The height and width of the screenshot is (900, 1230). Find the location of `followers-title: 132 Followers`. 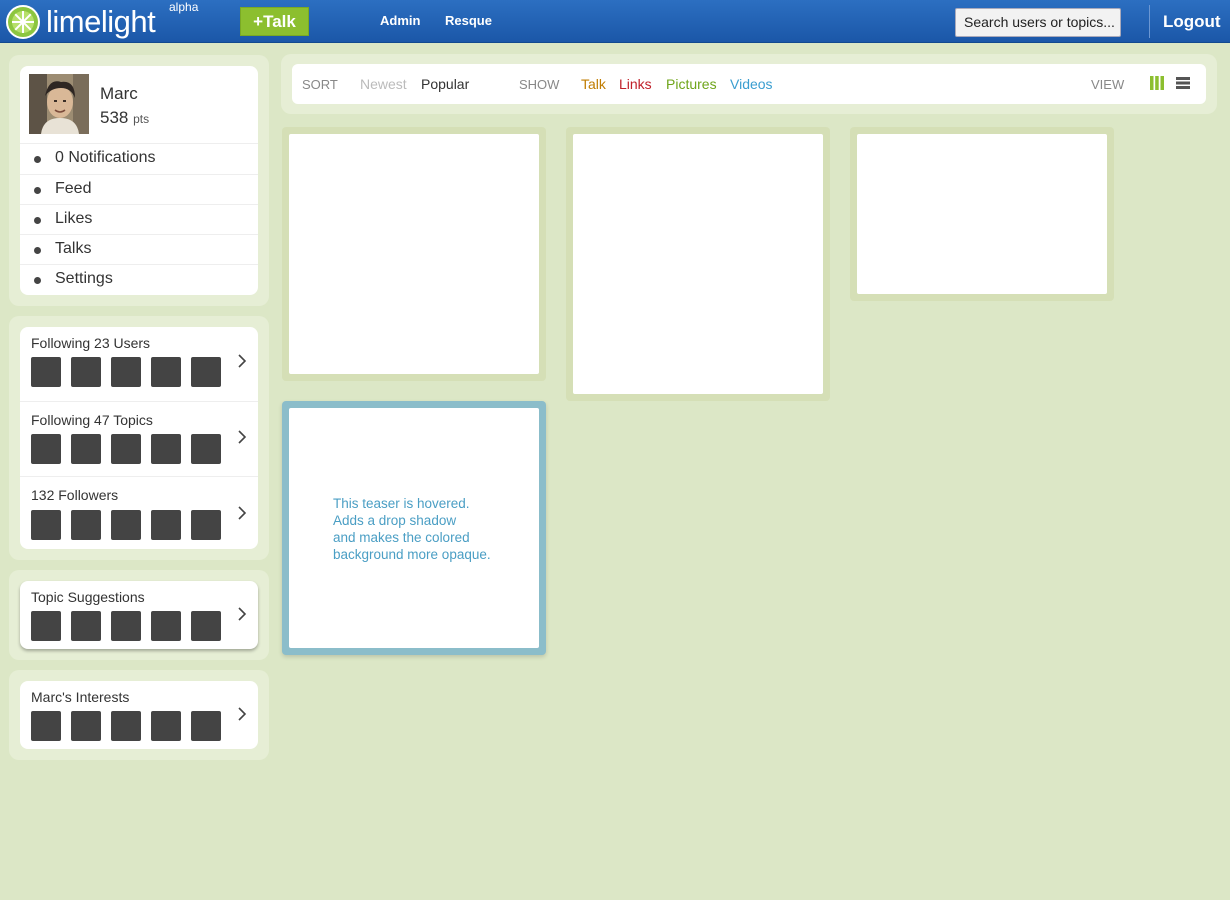

followers-title: 132 Followers is located at coordinates (74, 495).